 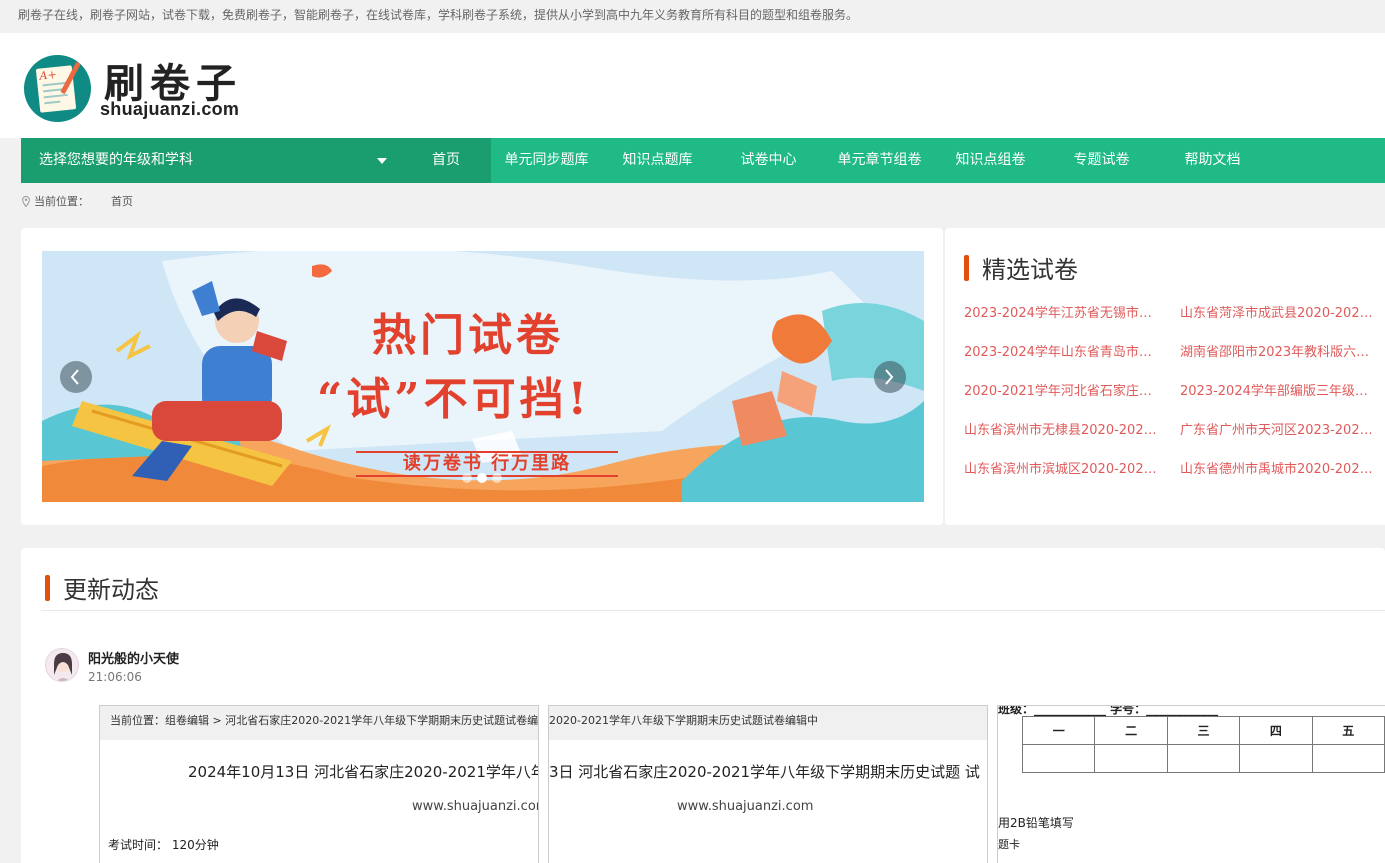 I want to click on score-table: 一 二 三 四 五, so click(x=1203, y=744).